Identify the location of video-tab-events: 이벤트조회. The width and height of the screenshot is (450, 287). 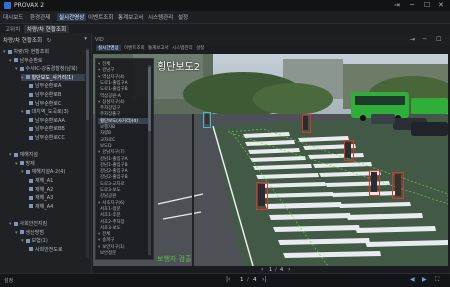
(134, 48).